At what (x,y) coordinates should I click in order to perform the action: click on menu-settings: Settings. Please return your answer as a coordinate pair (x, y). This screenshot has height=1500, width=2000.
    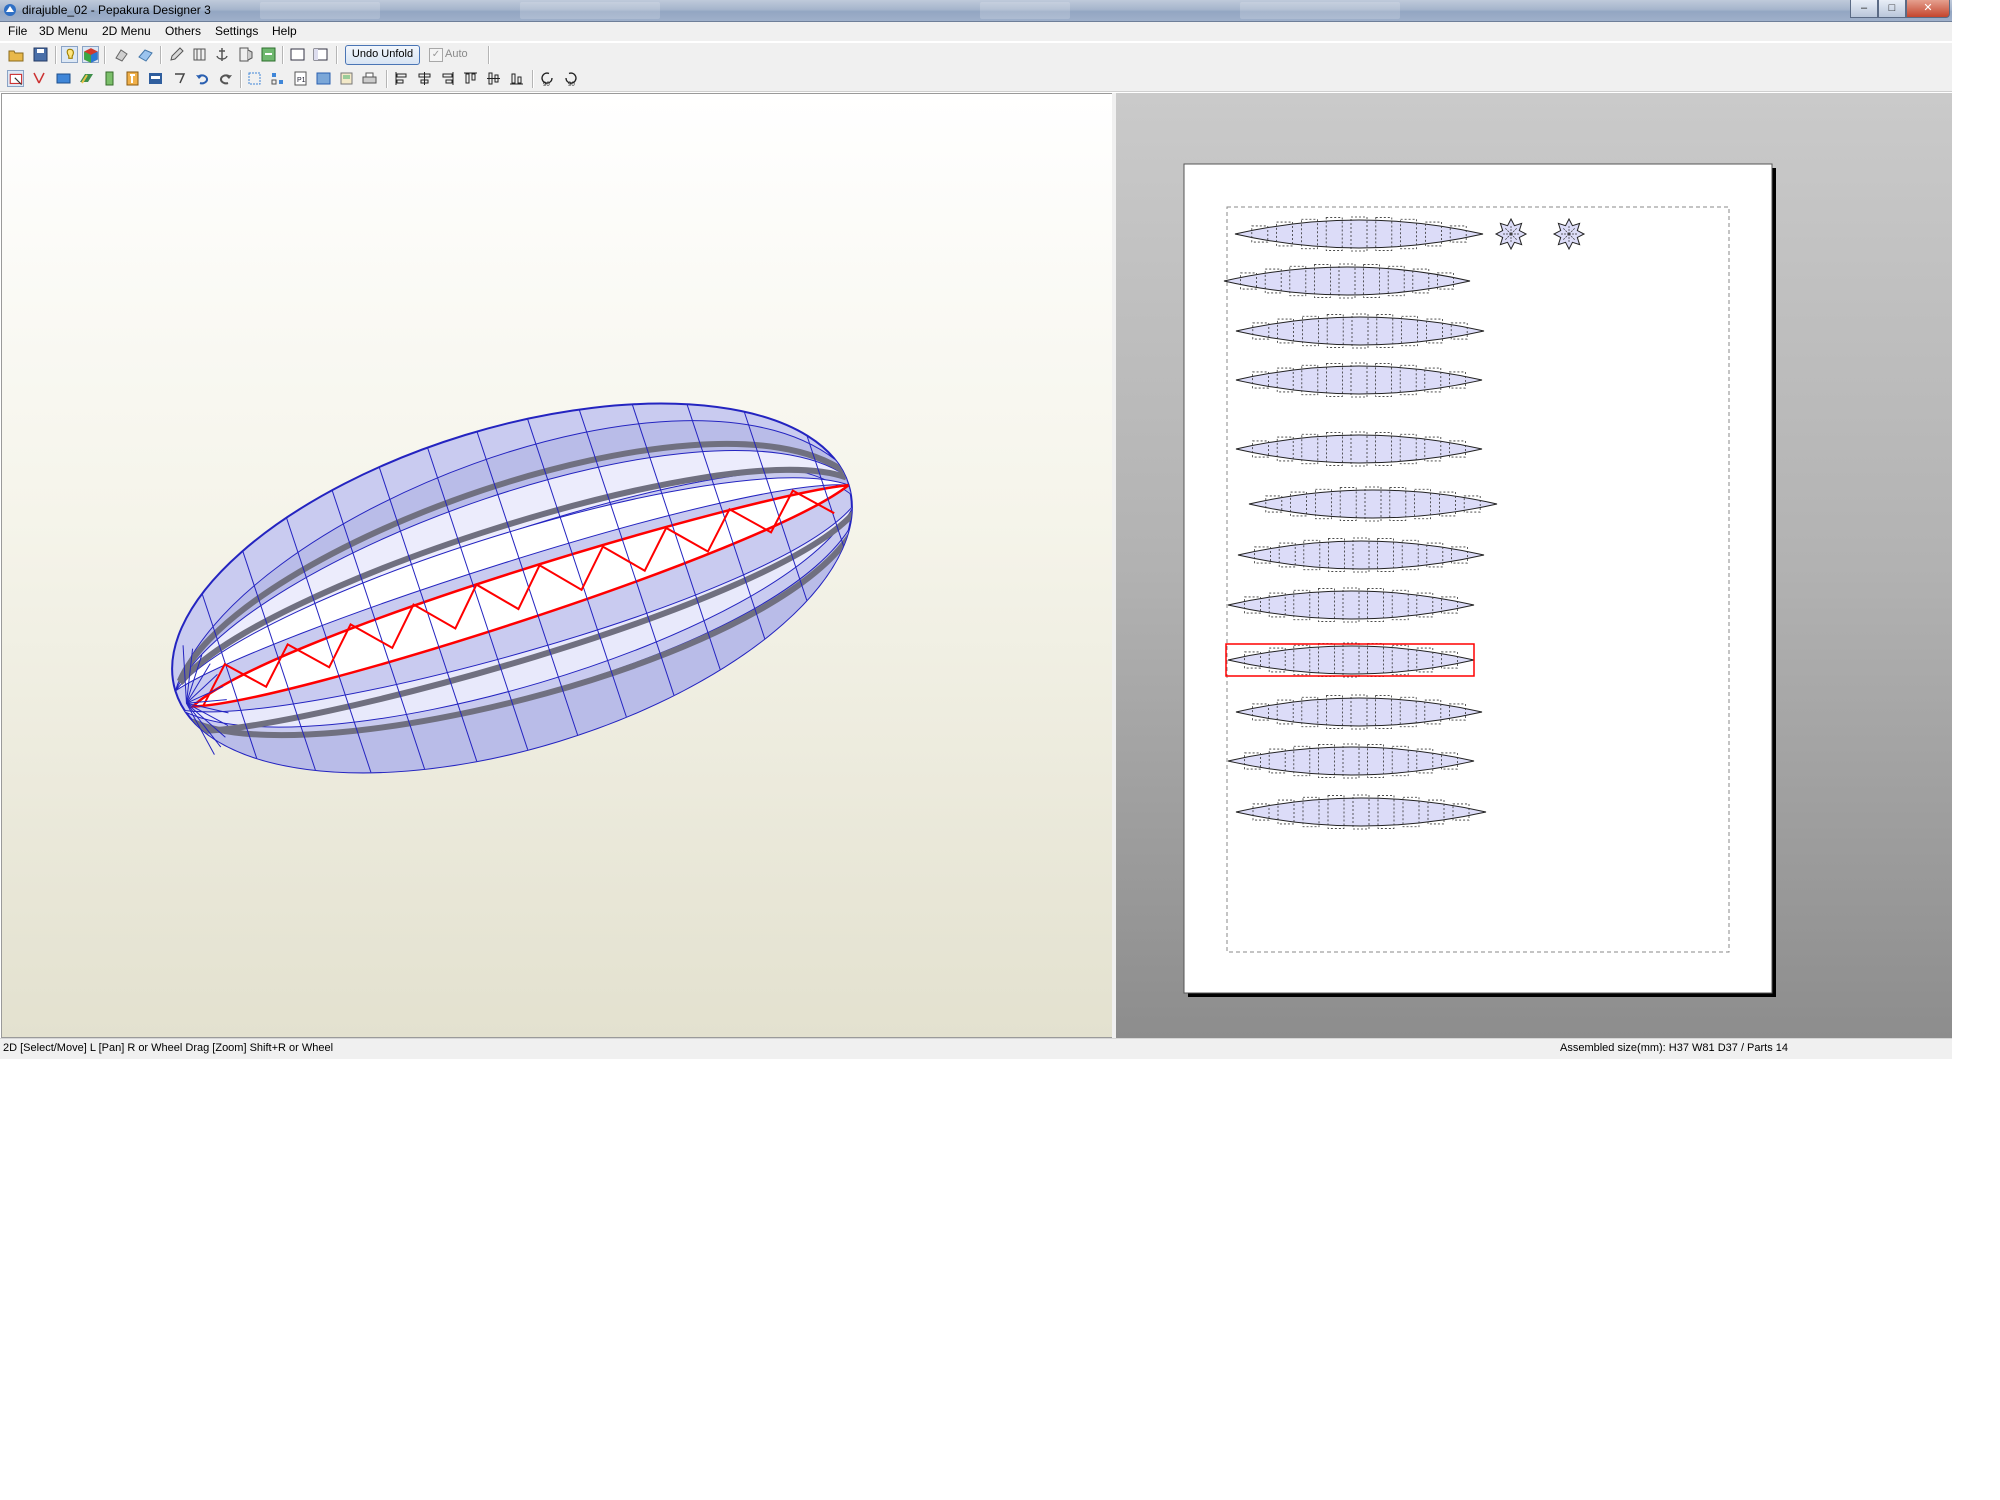
    Looking at the image, I should click on (236, 31).